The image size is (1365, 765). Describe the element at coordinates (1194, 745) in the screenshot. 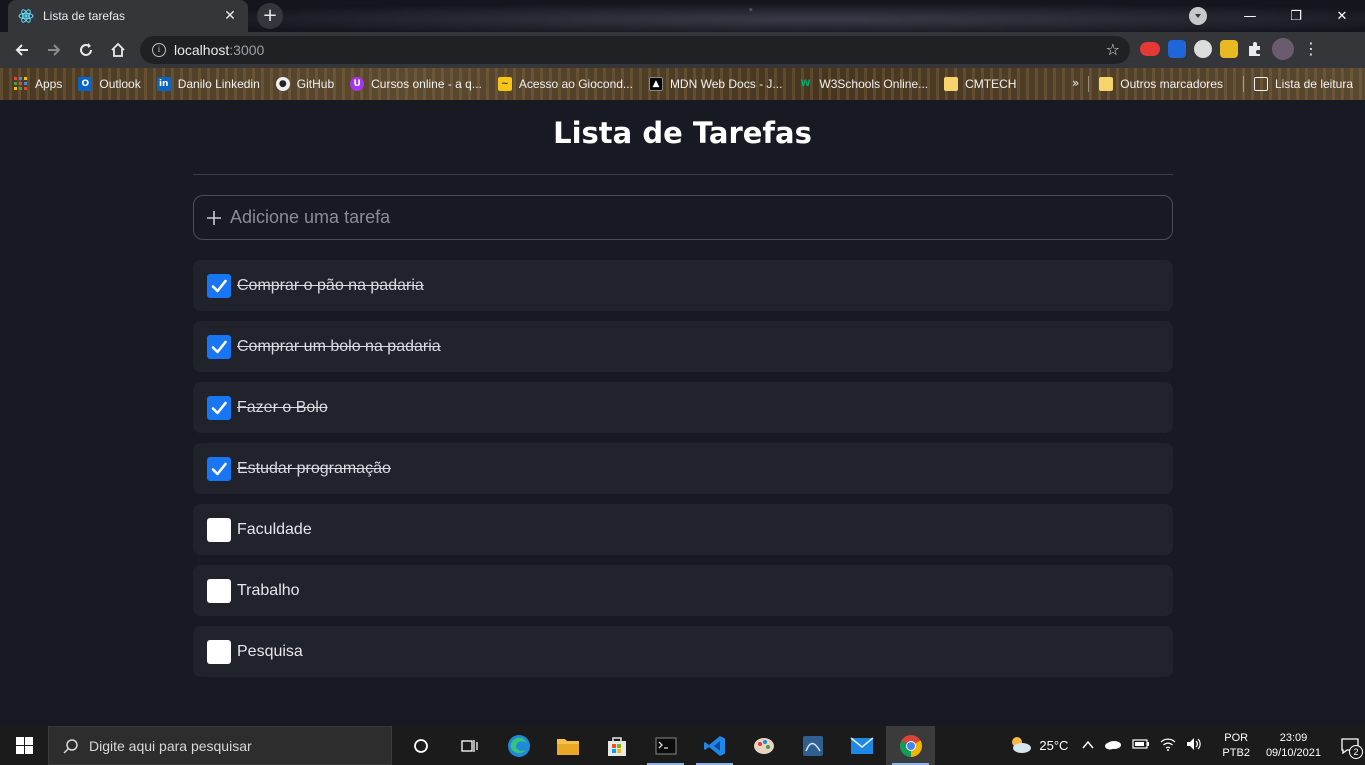

I see `volume-icon` at that location.